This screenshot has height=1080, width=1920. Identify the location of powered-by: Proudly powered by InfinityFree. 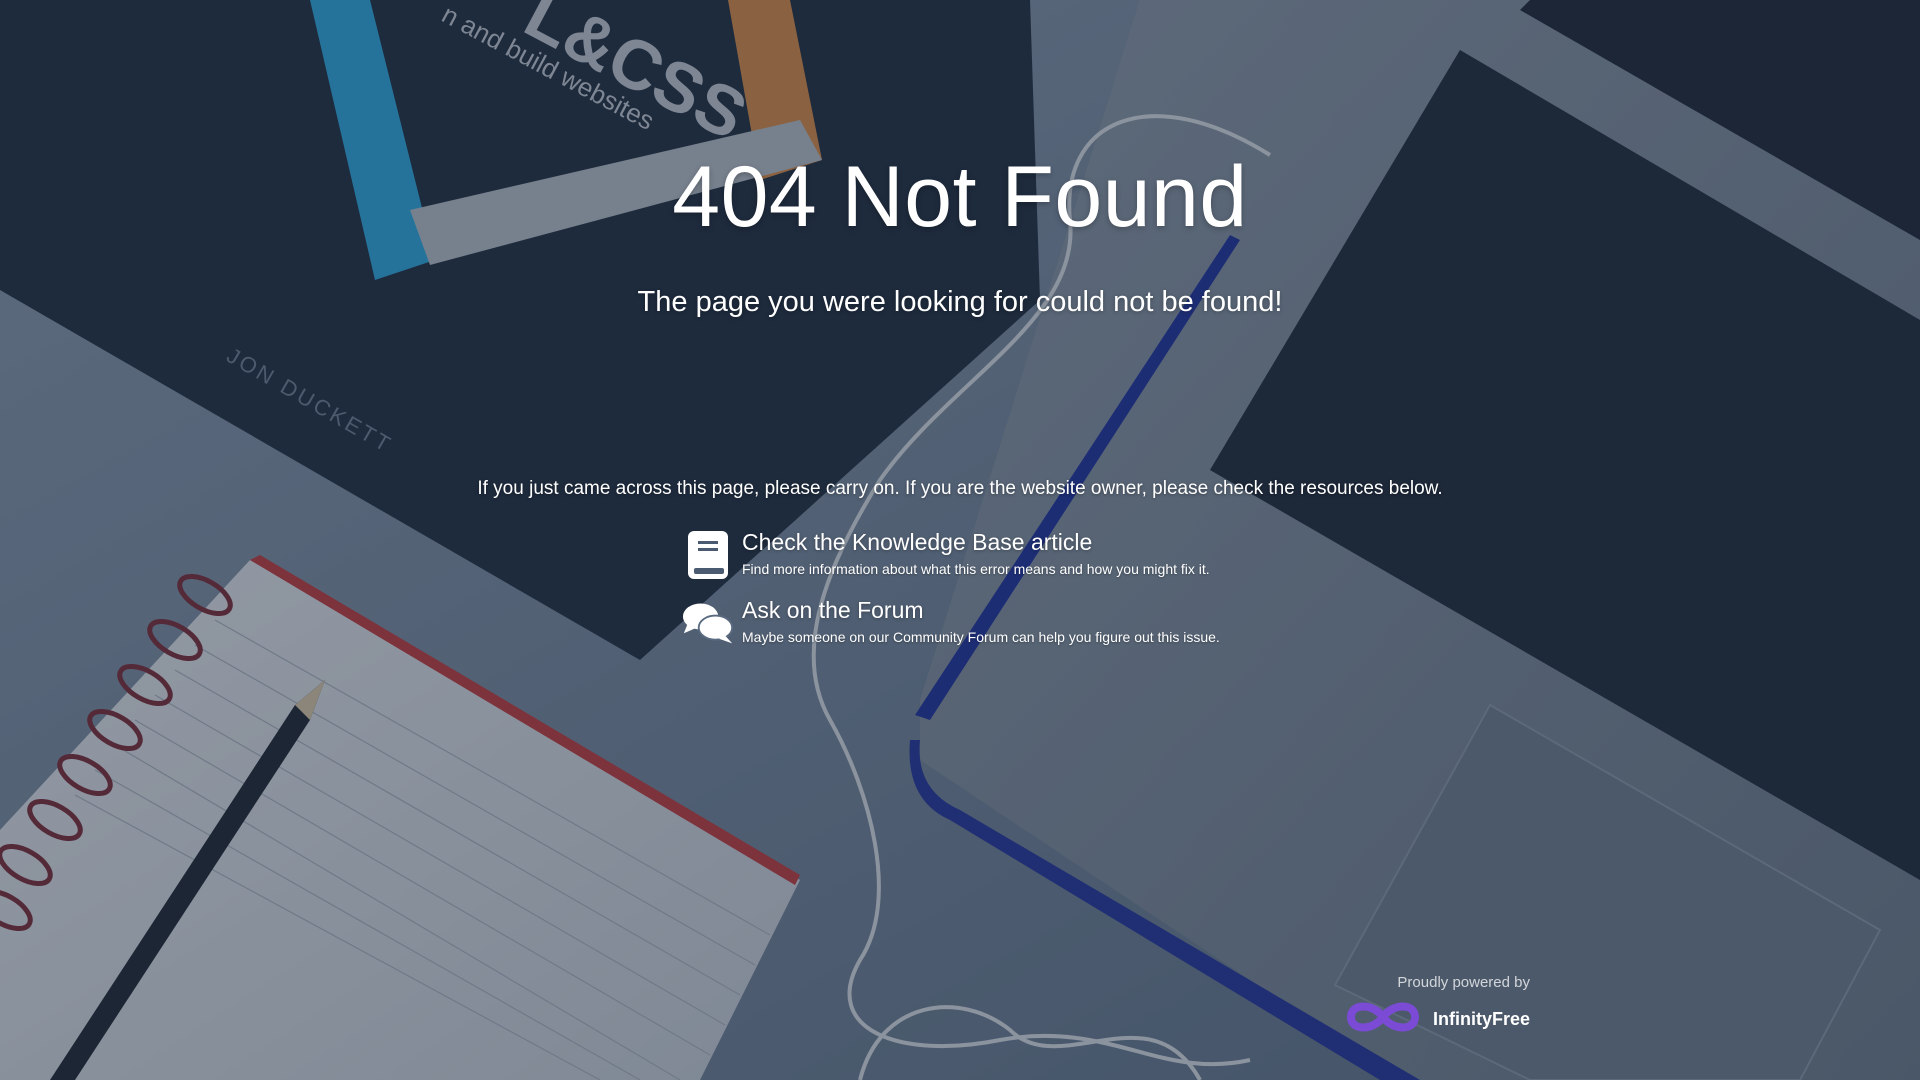
(1436, 1008).